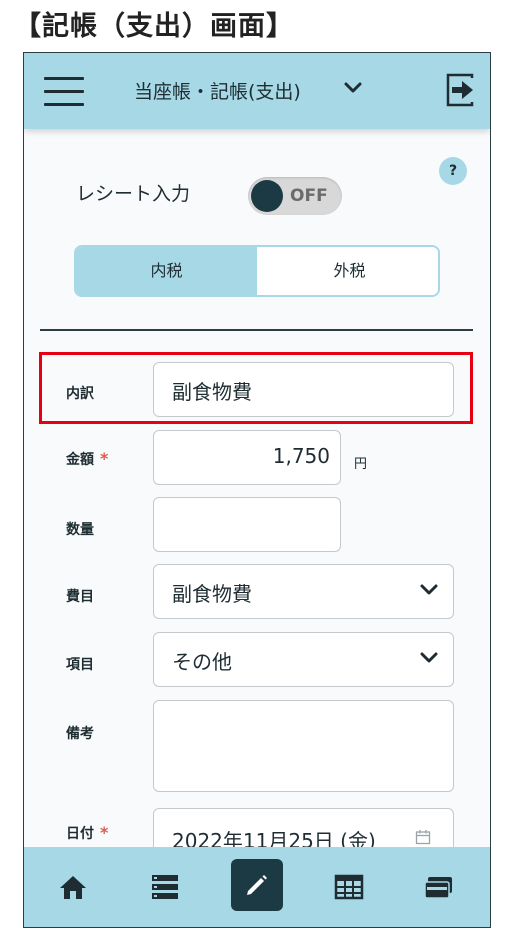 The width and height of the screenshot is (514, 929). I want to click on breakdown-input: 副食物費, so click(303, 389).